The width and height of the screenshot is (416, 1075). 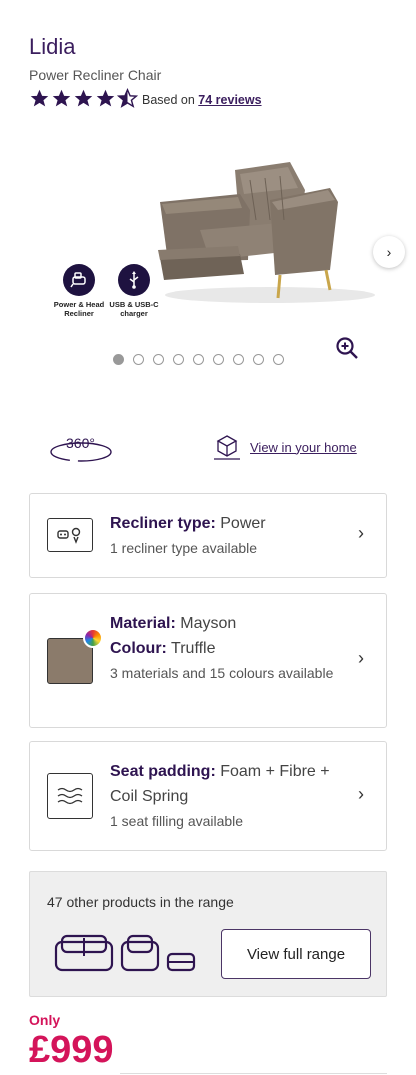 I want to click on rating-stars, so click(x=83, y=98).